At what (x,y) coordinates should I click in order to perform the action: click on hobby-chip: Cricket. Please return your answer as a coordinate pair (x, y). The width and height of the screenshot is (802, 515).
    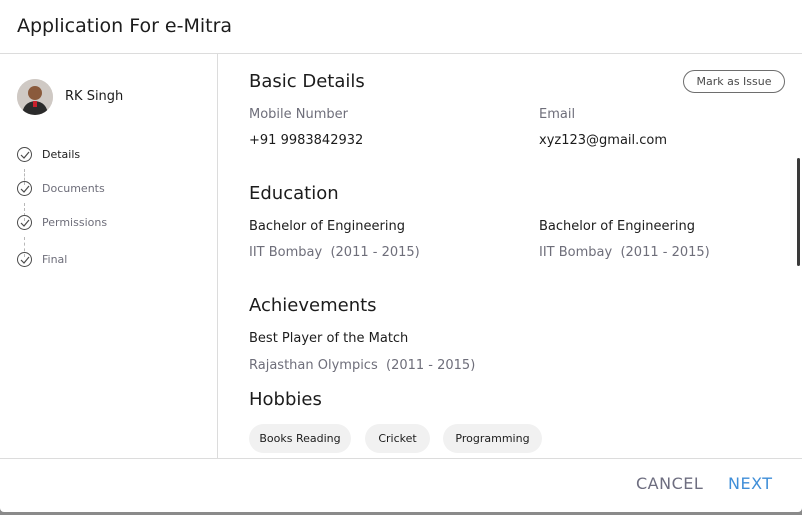
    Looking at the image, I should click on (397, 438).